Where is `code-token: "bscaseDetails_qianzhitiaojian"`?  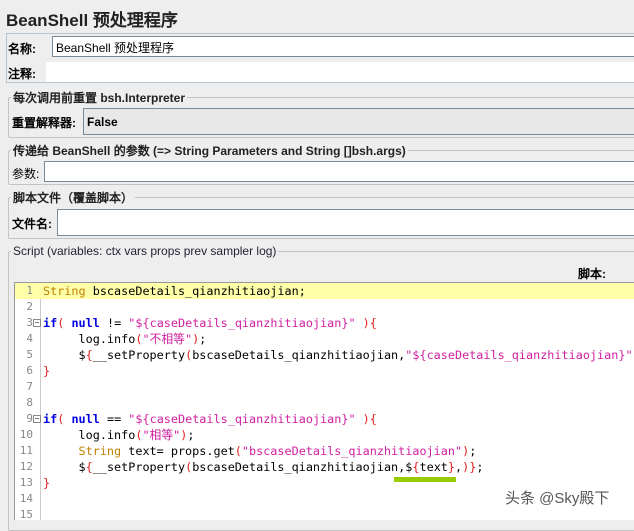 code-token: "bscaseDetails_qianzhitiaojian" is located at coordinates (352, 451).